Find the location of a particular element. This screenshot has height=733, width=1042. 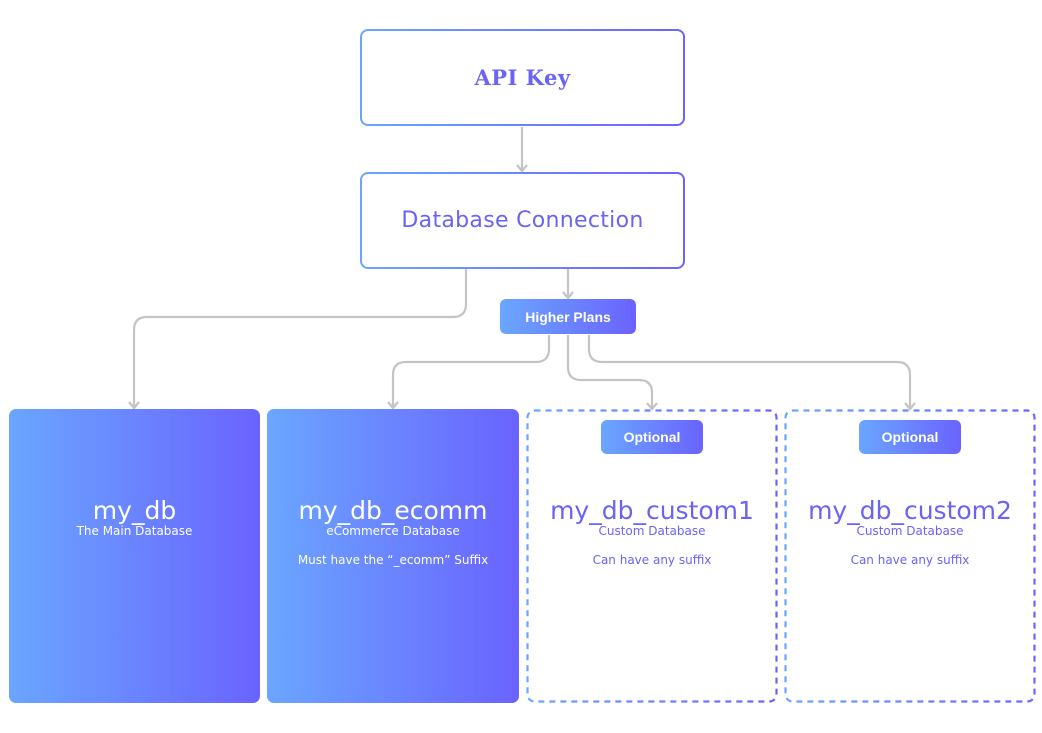

edge-higherplans-to-custom2 is located at coordinates (749, 371).